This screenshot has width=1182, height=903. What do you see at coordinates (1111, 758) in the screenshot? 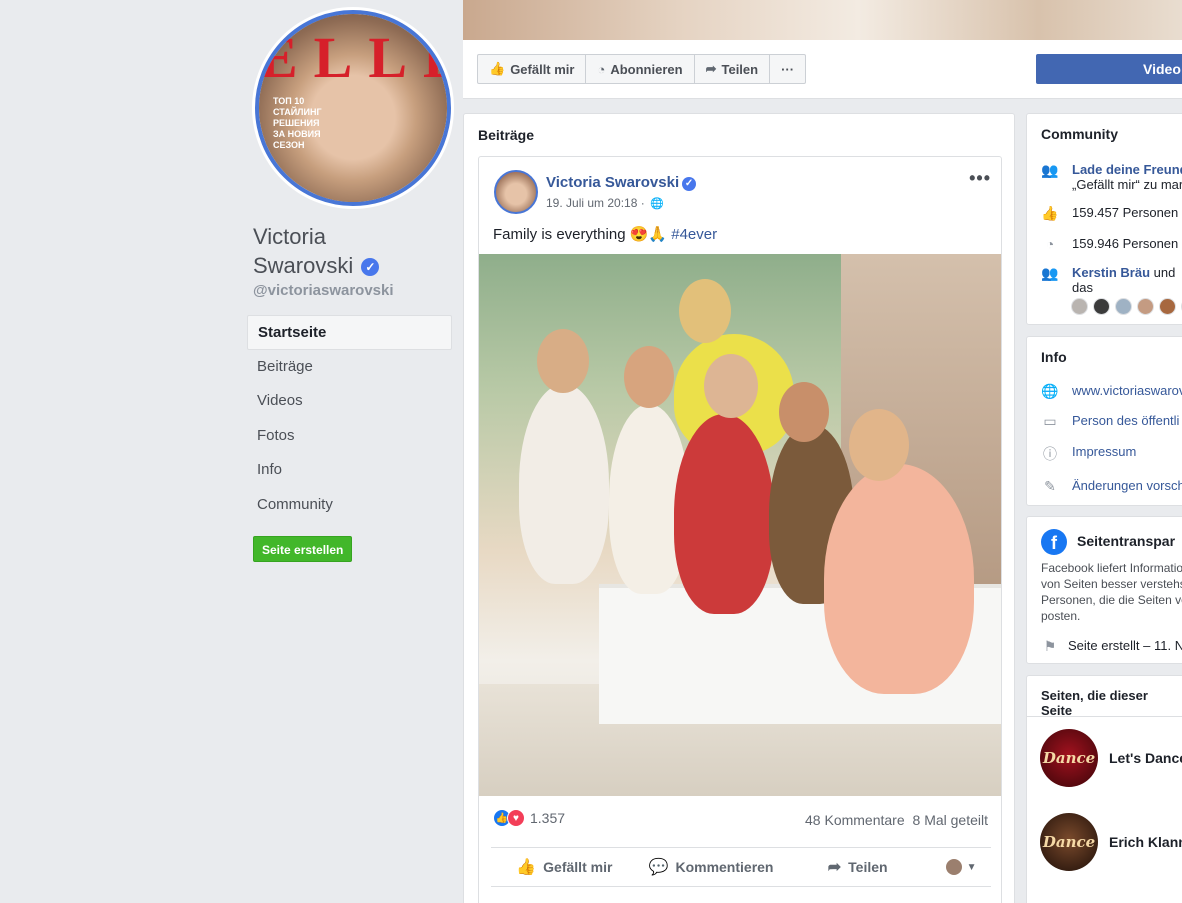
I see `liked-page-item: Dance Let's Dance` at bounding box center [1111, 758].